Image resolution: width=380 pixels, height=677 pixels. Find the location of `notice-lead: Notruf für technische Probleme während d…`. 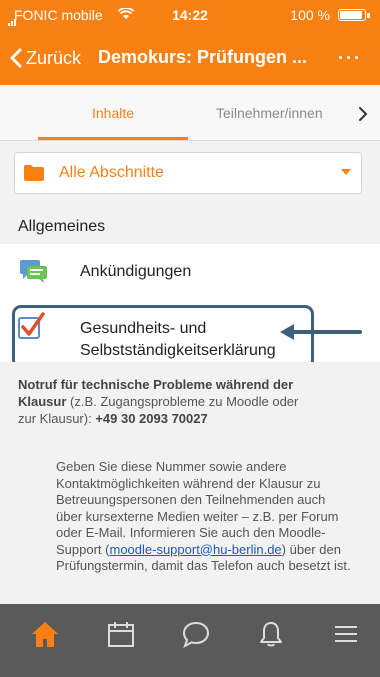

notice-lead: Notruf für technische Probleme während d… is located at coordinates (168, 401).